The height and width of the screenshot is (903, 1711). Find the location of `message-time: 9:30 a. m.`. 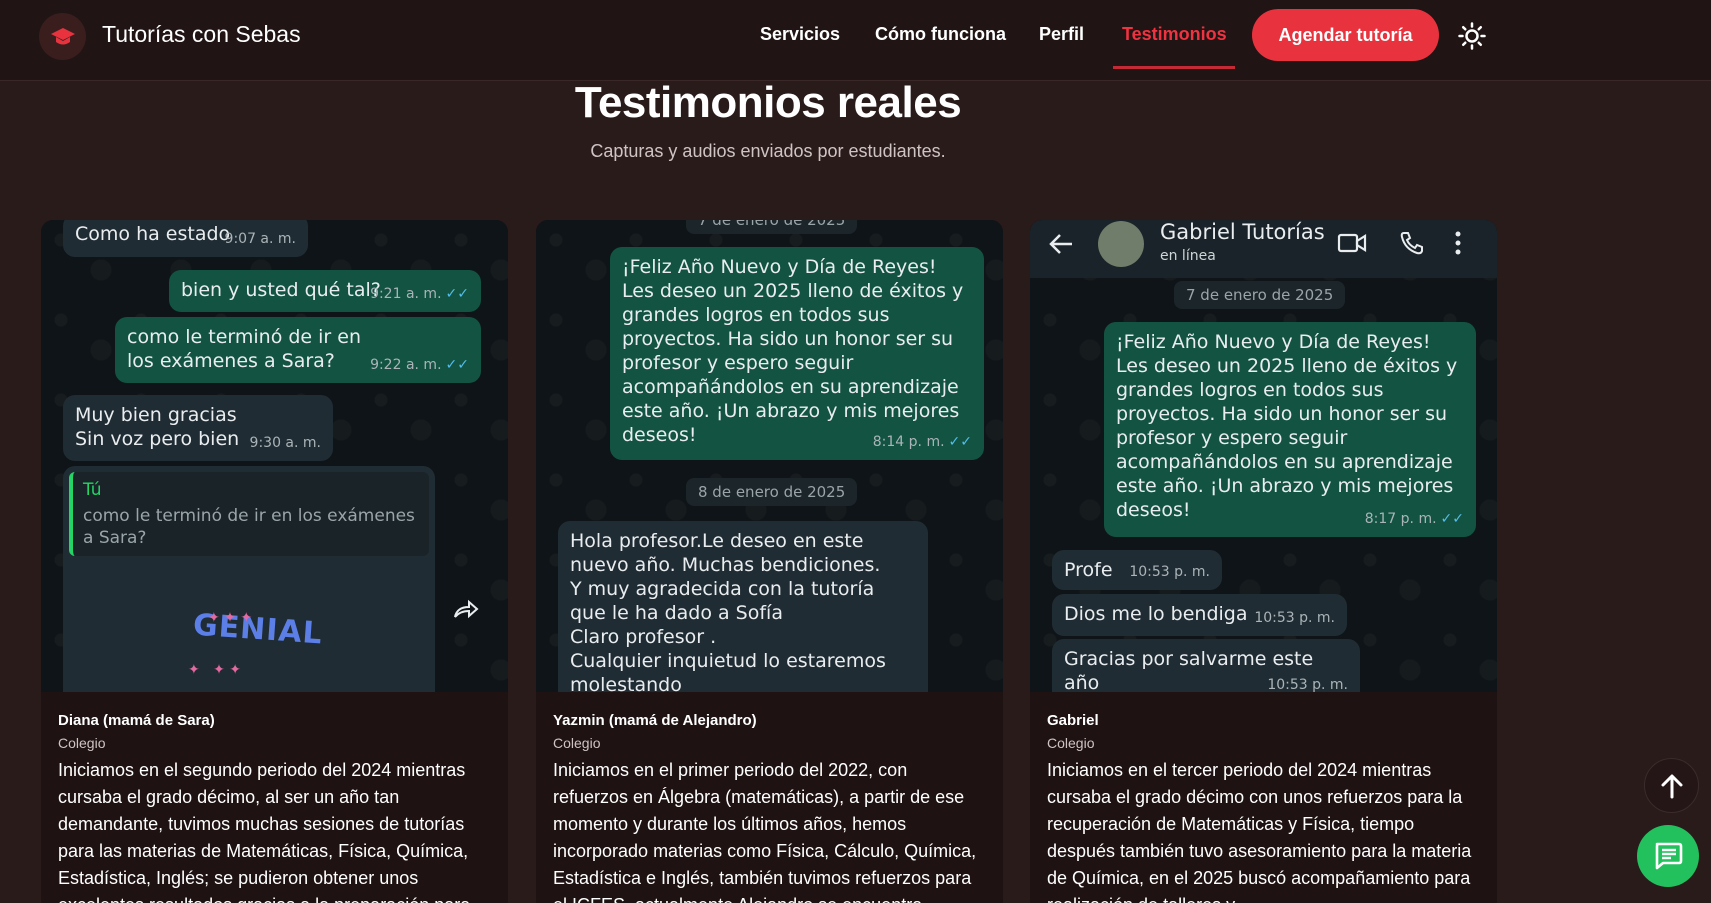

message-time: 9:30 a. m. is located at coordinates (285, 443).